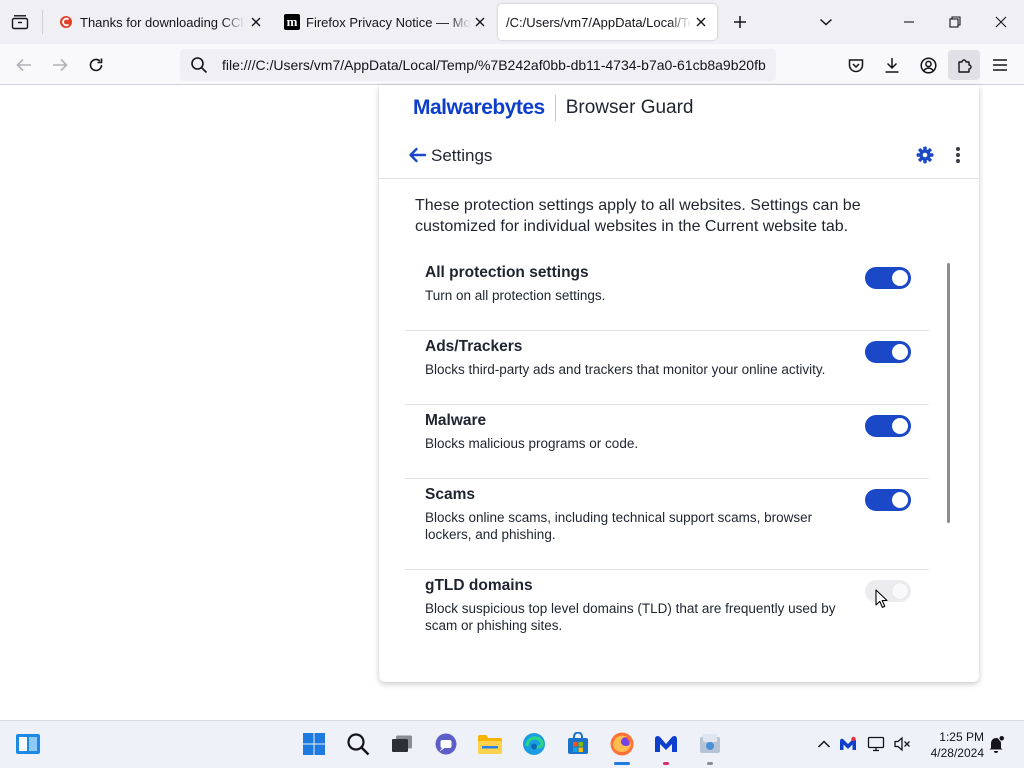 The height and width of the screenshot is (768, 1024). I want to click on minimize-button, so click(909, 22).